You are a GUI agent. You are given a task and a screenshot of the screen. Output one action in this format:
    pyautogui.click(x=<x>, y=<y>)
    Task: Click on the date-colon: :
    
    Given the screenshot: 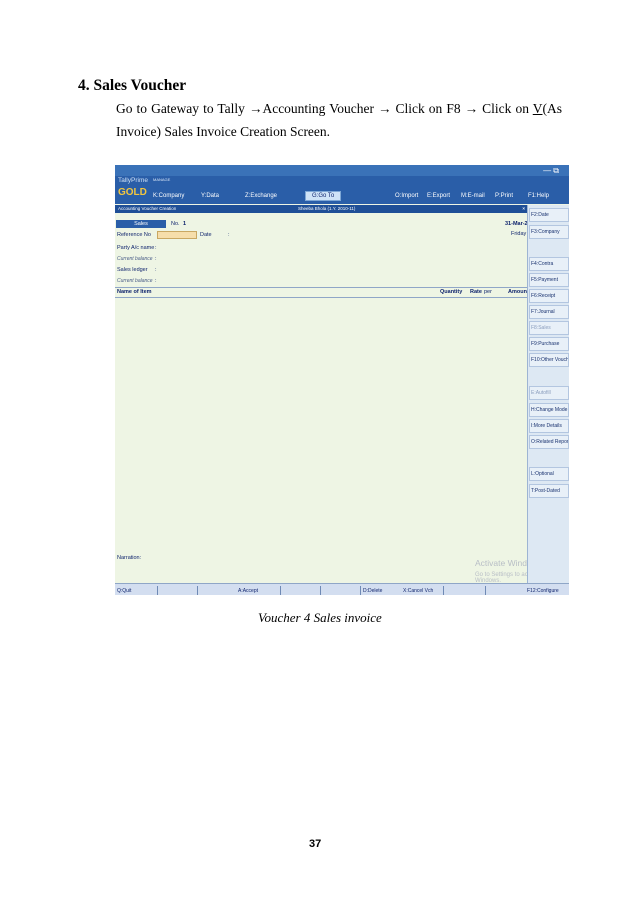 What is the action you would take?
    pyautogui.click(x=229, y=235)
    